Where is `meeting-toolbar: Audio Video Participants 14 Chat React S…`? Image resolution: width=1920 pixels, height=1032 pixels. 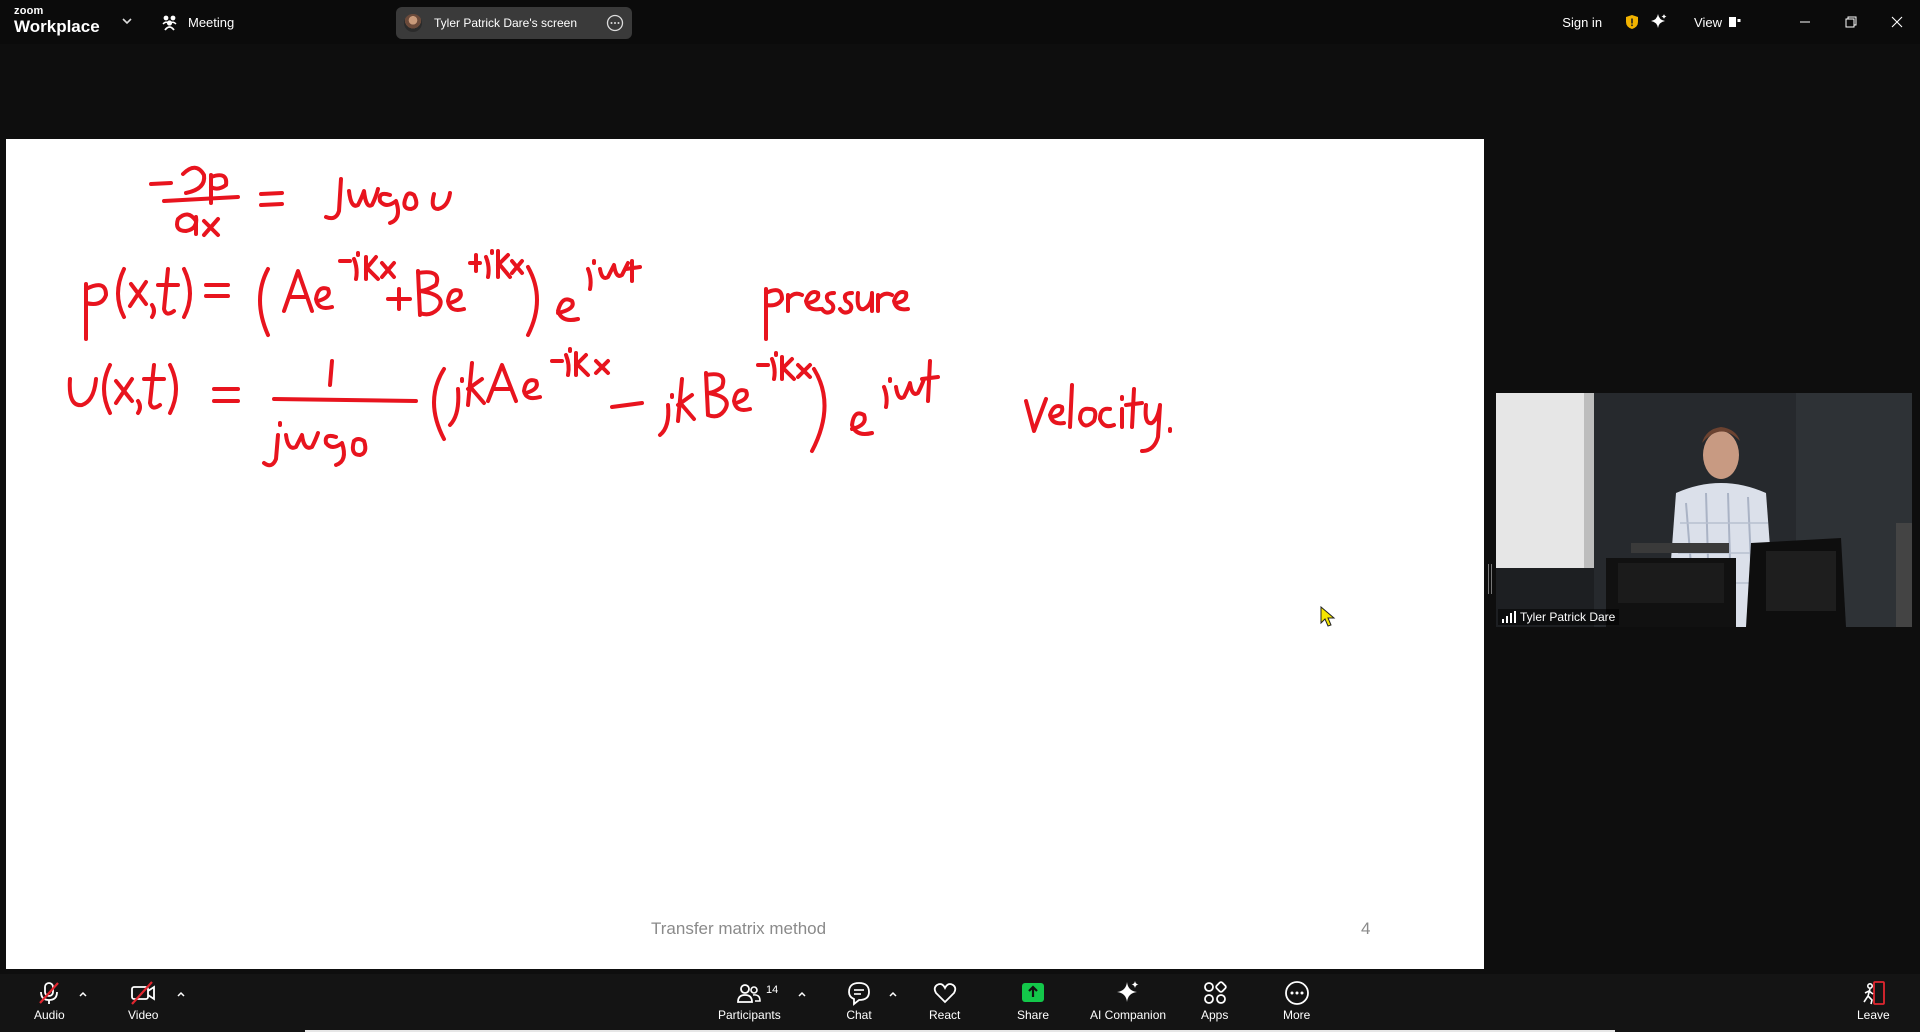 meeting-toolbar: Audio Video Participants 14 Chat React S… is located at coordinates (960, 1003).